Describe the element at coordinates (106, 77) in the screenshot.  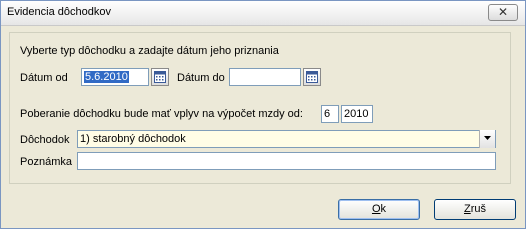
I see `date-from-value: 5.6.2010` at that location.